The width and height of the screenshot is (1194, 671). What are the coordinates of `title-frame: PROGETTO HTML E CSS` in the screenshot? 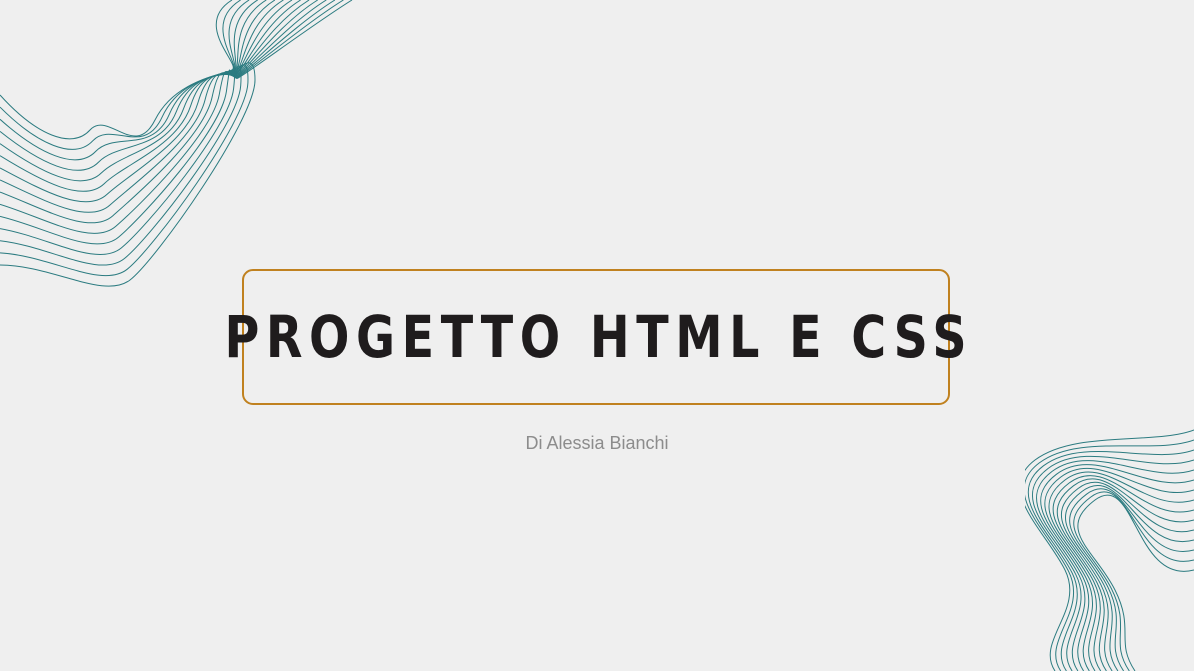 It's located at (596, 337).